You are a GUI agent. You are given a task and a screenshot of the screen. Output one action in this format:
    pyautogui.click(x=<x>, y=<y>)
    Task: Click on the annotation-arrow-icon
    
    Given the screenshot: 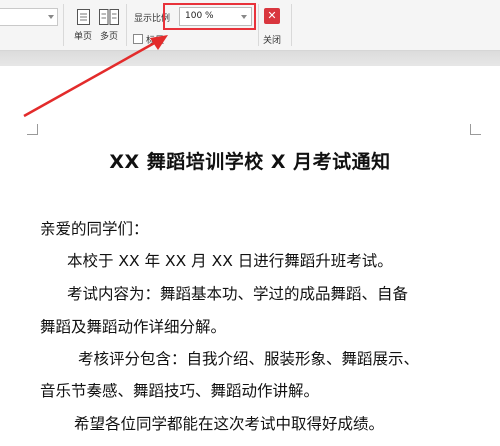 What is the action you would take?
    pyautogui.click(x=95, y=76)
    